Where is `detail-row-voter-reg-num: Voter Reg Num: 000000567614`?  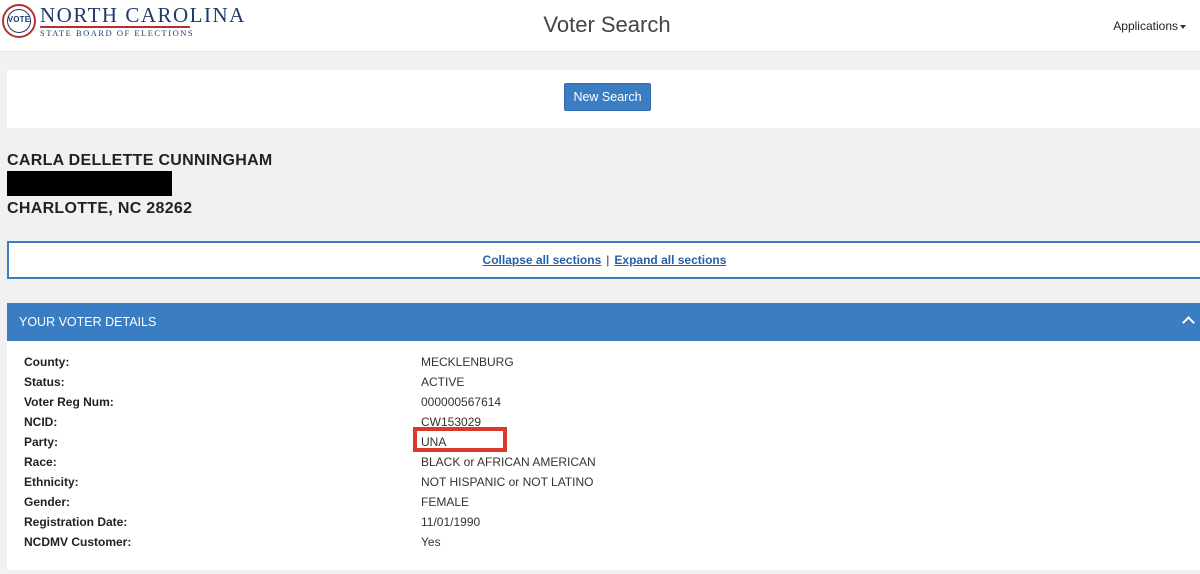 detail-row-voter-reg-num: Voter Reg Num: 000000567614 is located at coordinates (603, 402).